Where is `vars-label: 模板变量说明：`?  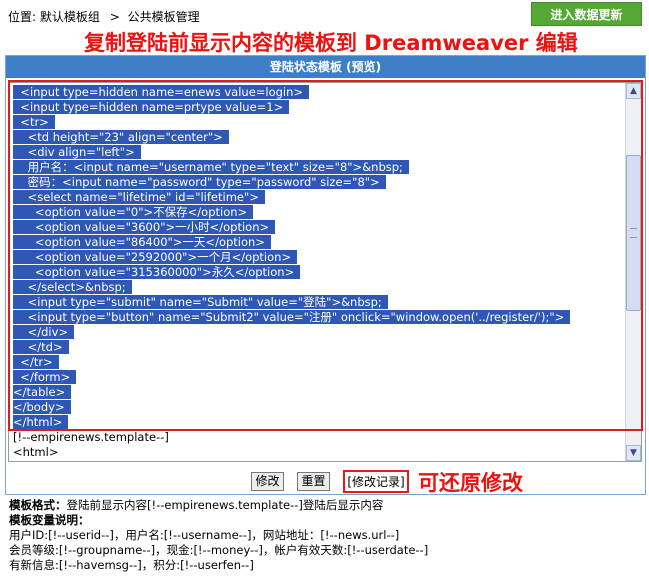 vars-label: 模板变量说明： is located at coordinates (49, 520).